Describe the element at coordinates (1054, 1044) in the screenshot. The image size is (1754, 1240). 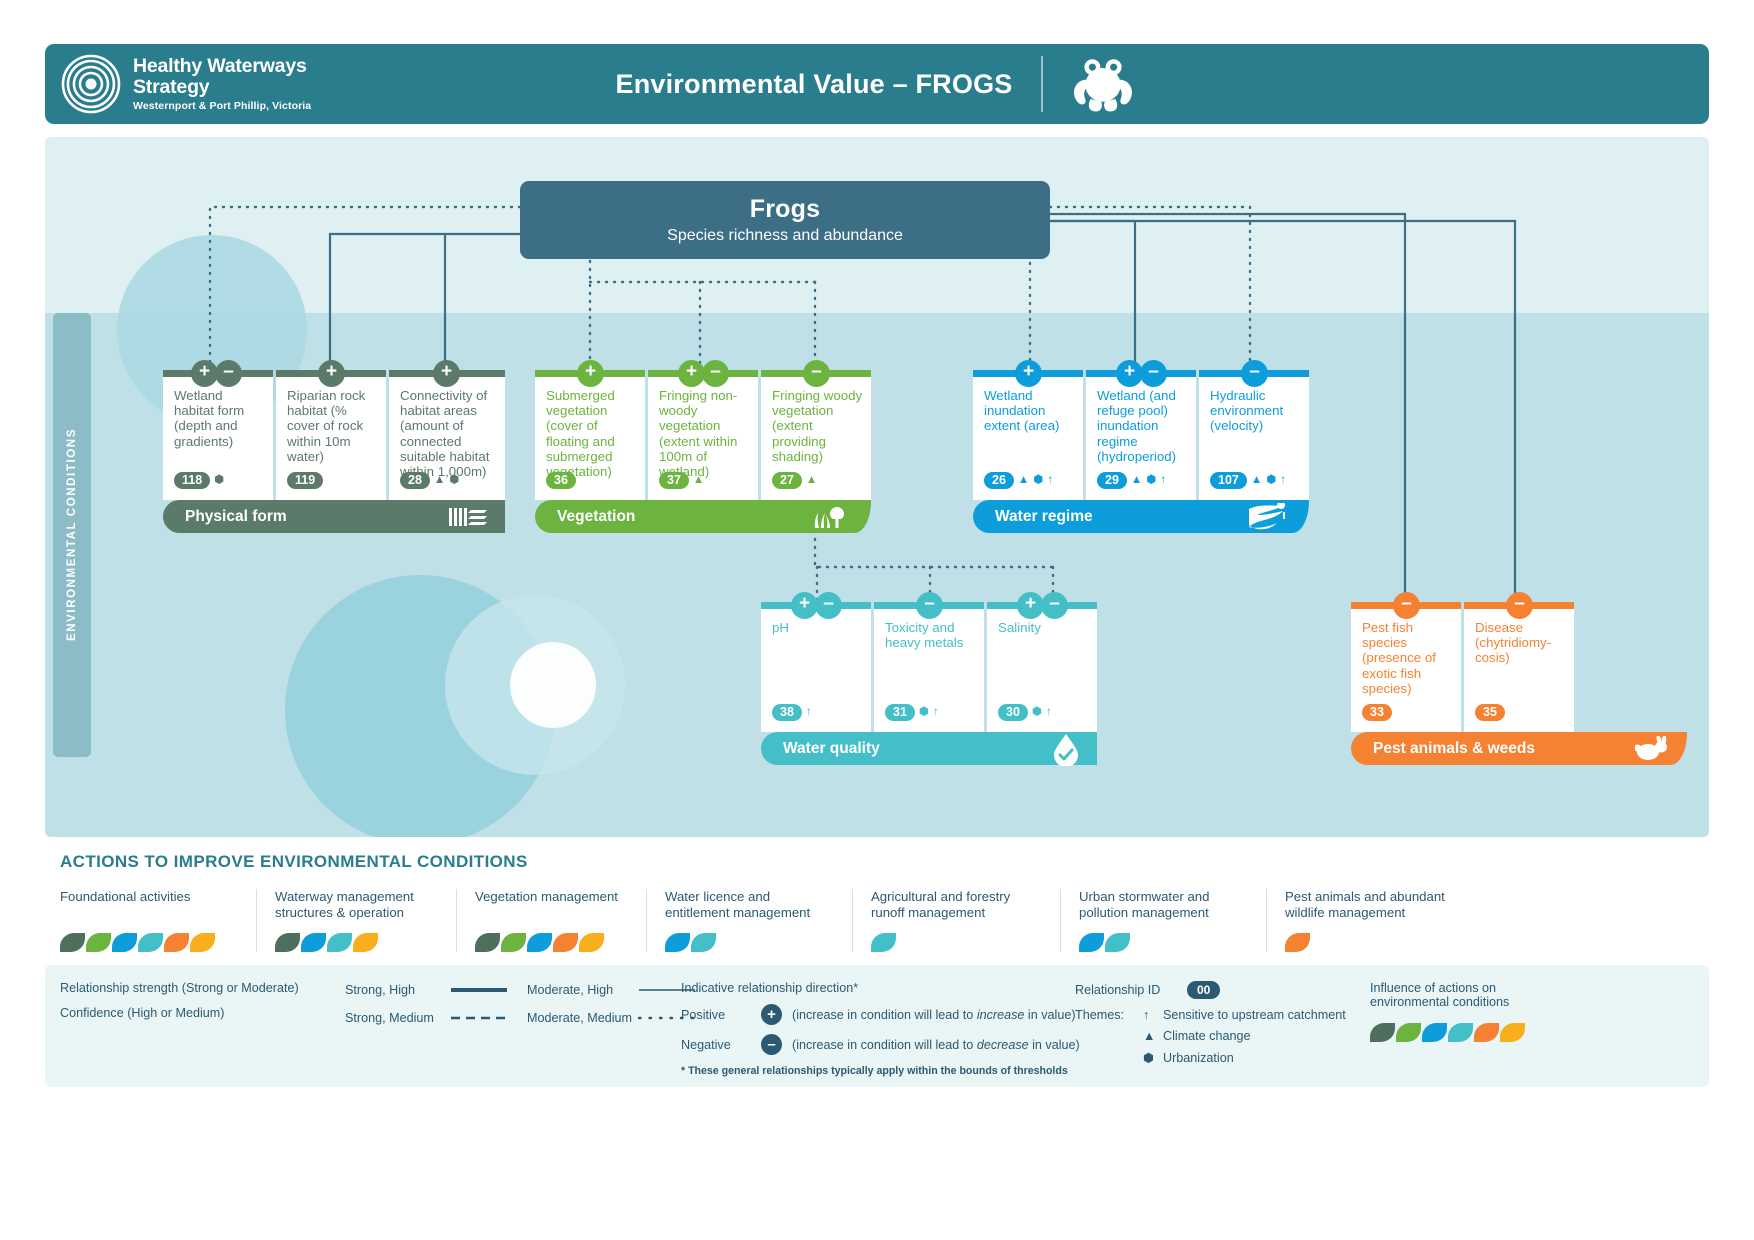
I see `desc-part-b: in value)` at that location.